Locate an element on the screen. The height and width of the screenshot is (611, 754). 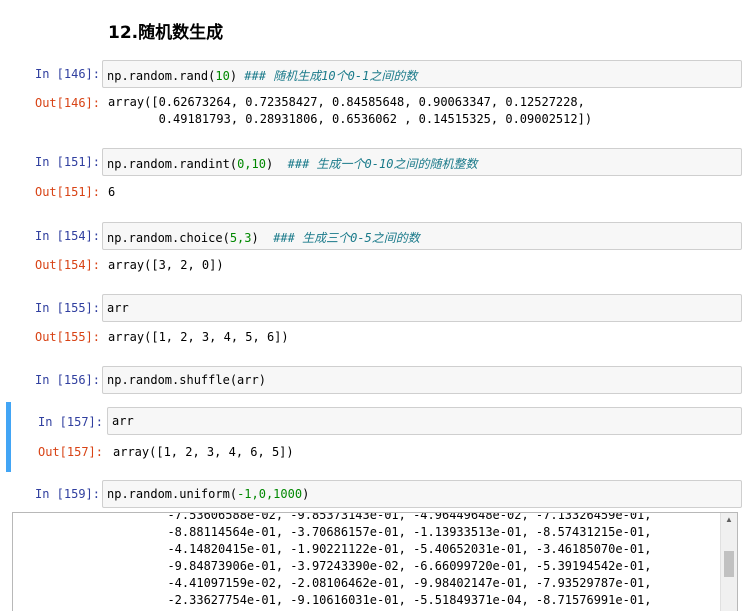
code-comment: ### 随机生成10个0-1之间的数 is located at coordinates (331, 76).